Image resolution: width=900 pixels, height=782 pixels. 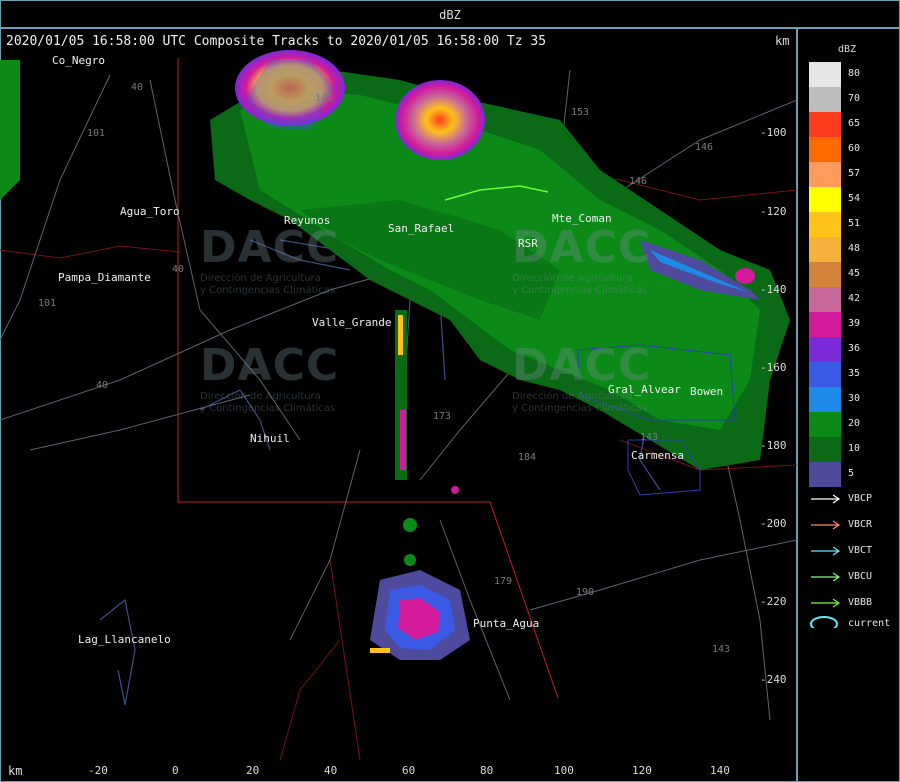 What do you see at coordinates (442, 416) in the screenshot?
I see `road-label: 173` at bounding box center [442, 416].